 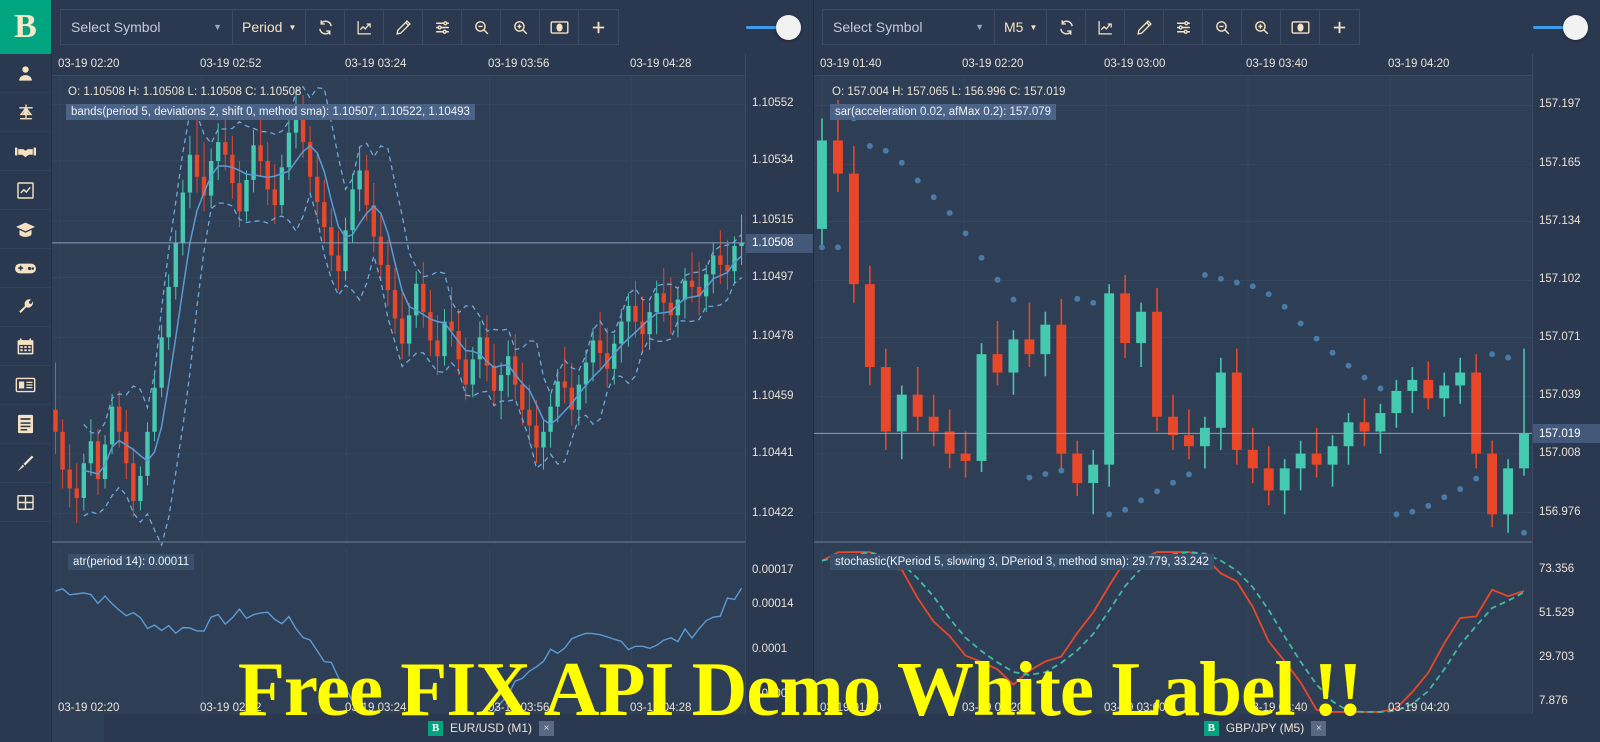 I want to click on scales-icon, so click(x=26, y=112).